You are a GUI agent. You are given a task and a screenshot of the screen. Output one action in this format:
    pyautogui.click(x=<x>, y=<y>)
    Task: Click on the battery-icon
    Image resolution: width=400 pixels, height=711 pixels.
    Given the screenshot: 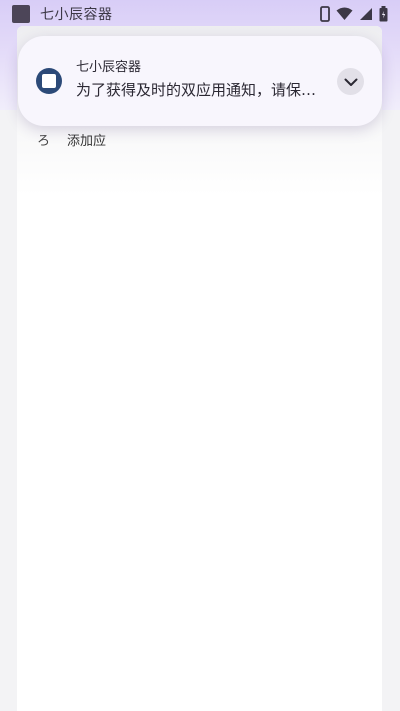 What is the action you would take?
    pyautogui.click(x=383, y=14)
    